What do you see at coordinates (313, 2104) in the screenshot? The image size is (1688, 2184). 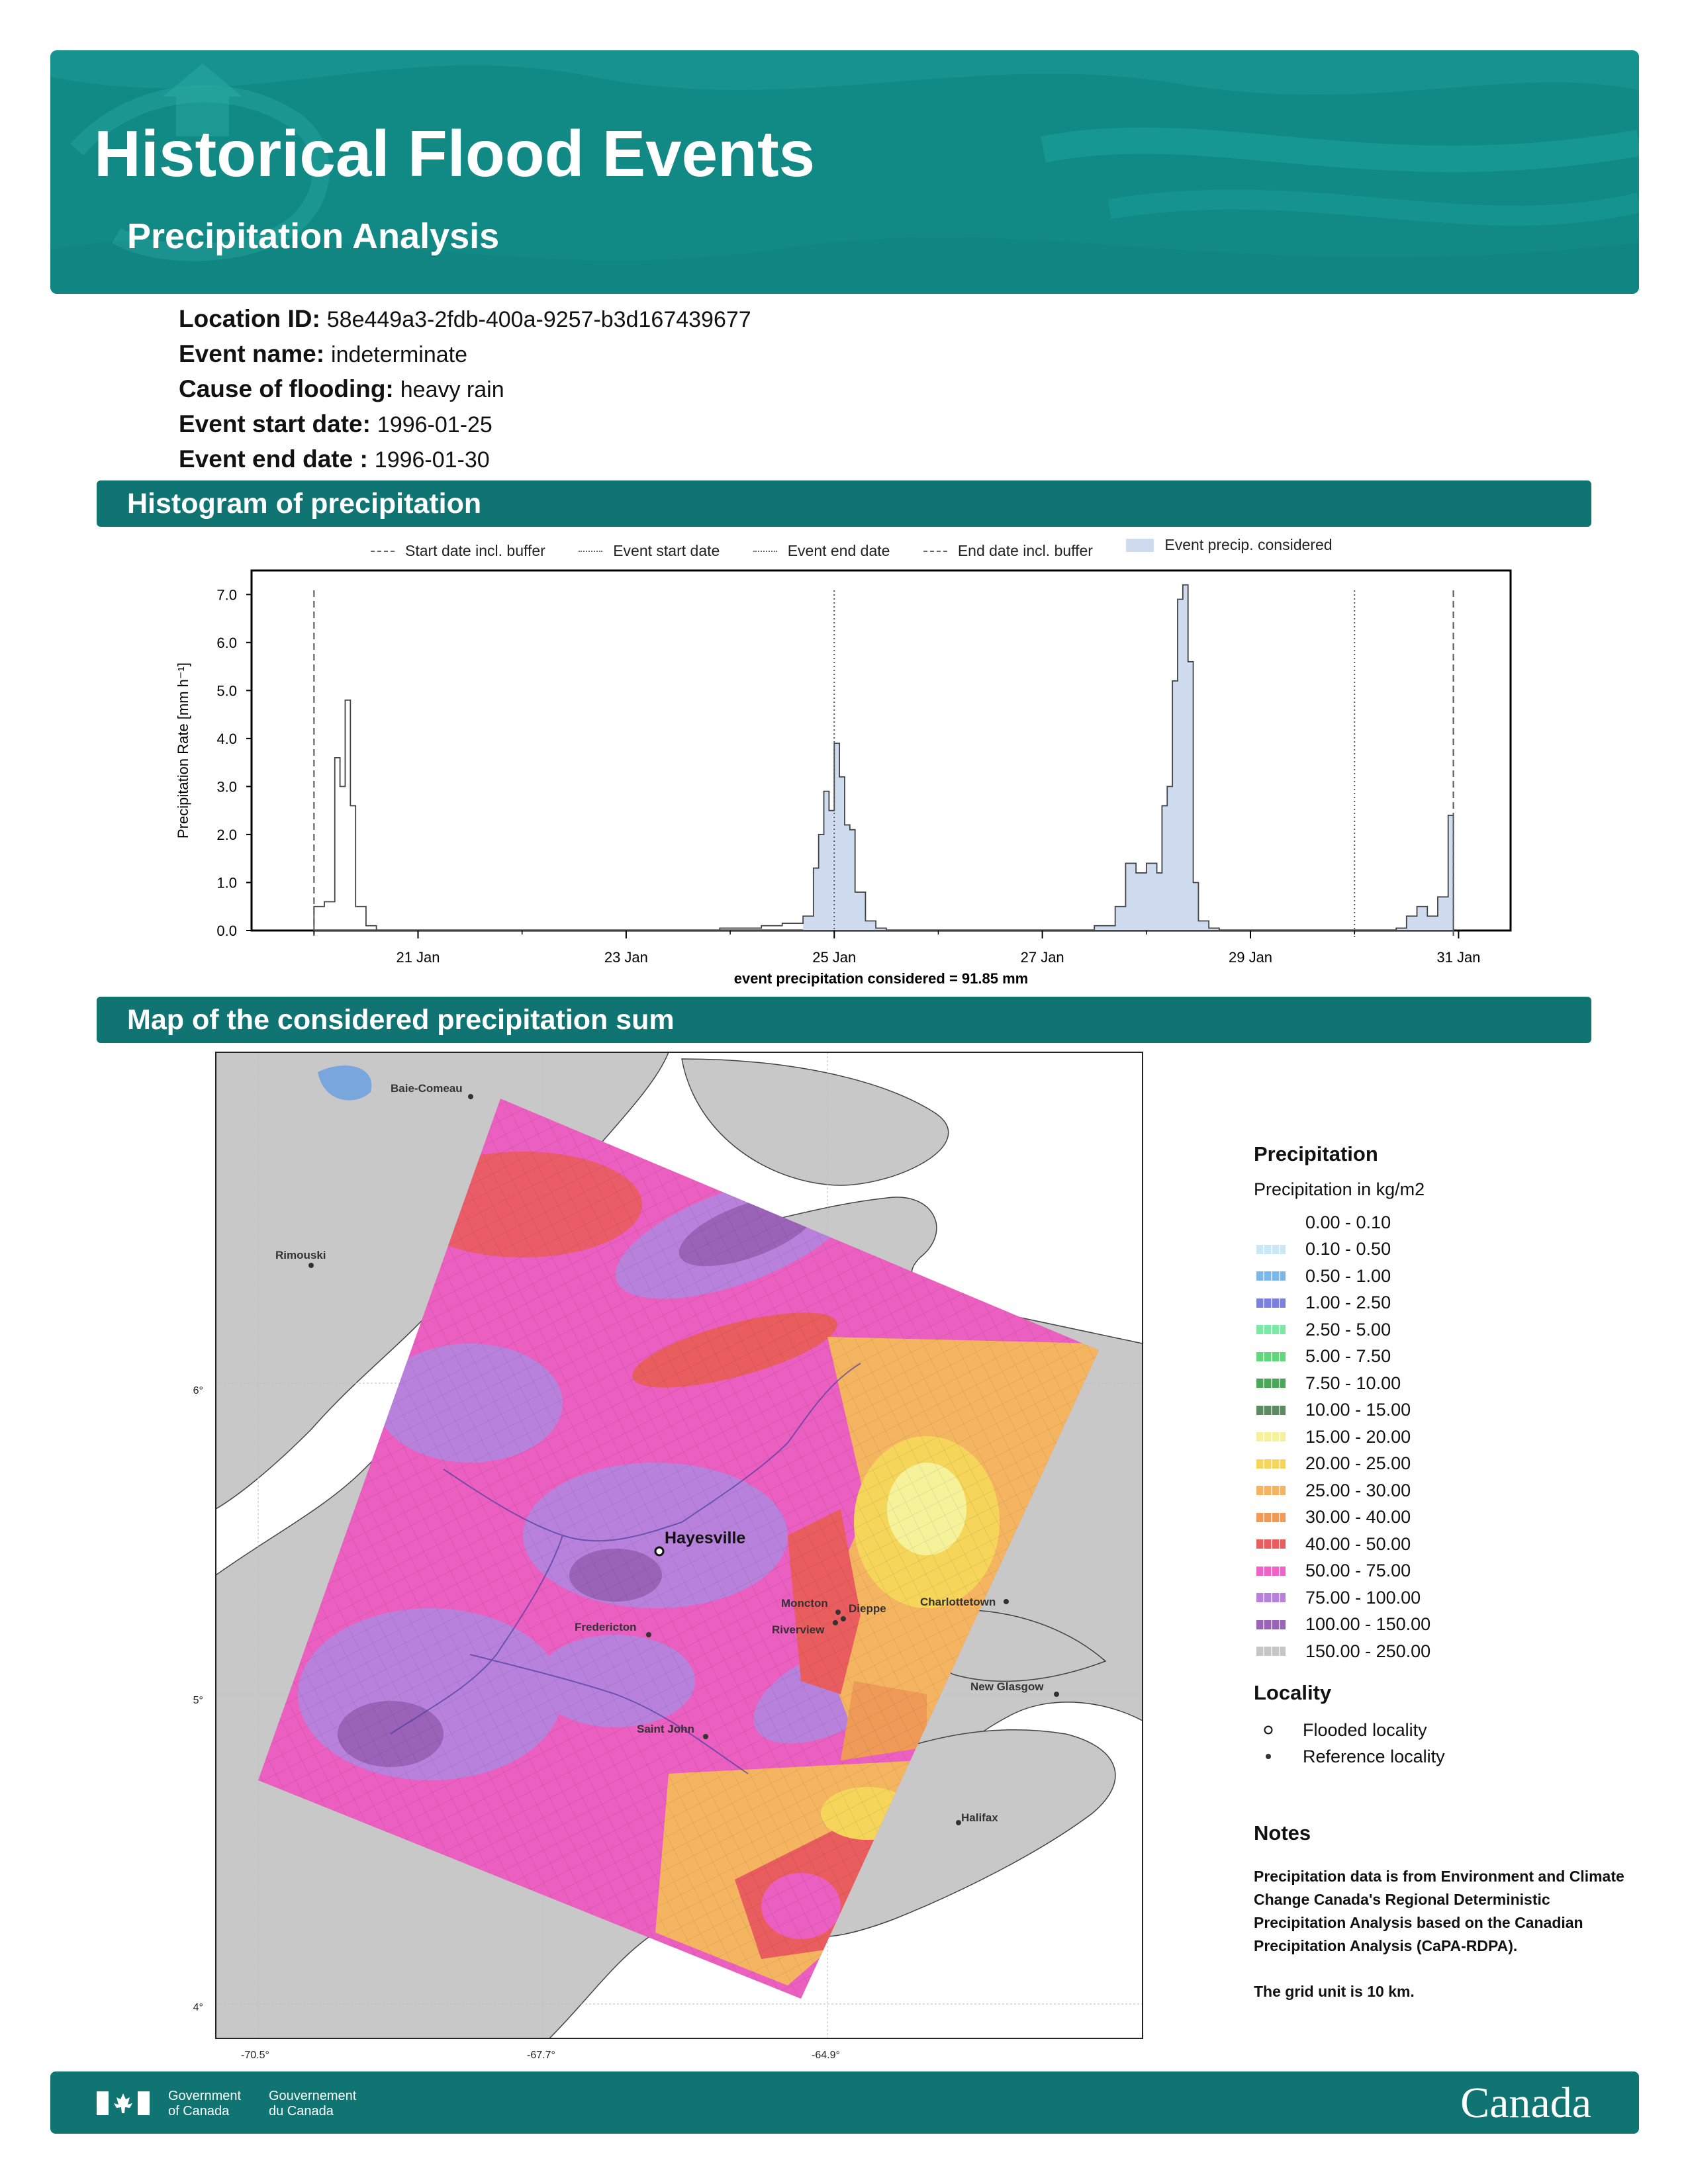 I see `gouvernement-du-canada-fr: Gouvernement du Canada` at bounding box center [313, 2104].